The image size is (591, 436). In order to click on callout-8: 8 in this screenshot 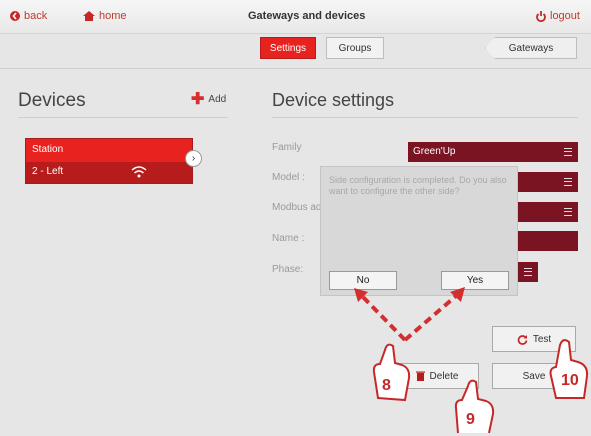, I will do `click(386, 385)`.